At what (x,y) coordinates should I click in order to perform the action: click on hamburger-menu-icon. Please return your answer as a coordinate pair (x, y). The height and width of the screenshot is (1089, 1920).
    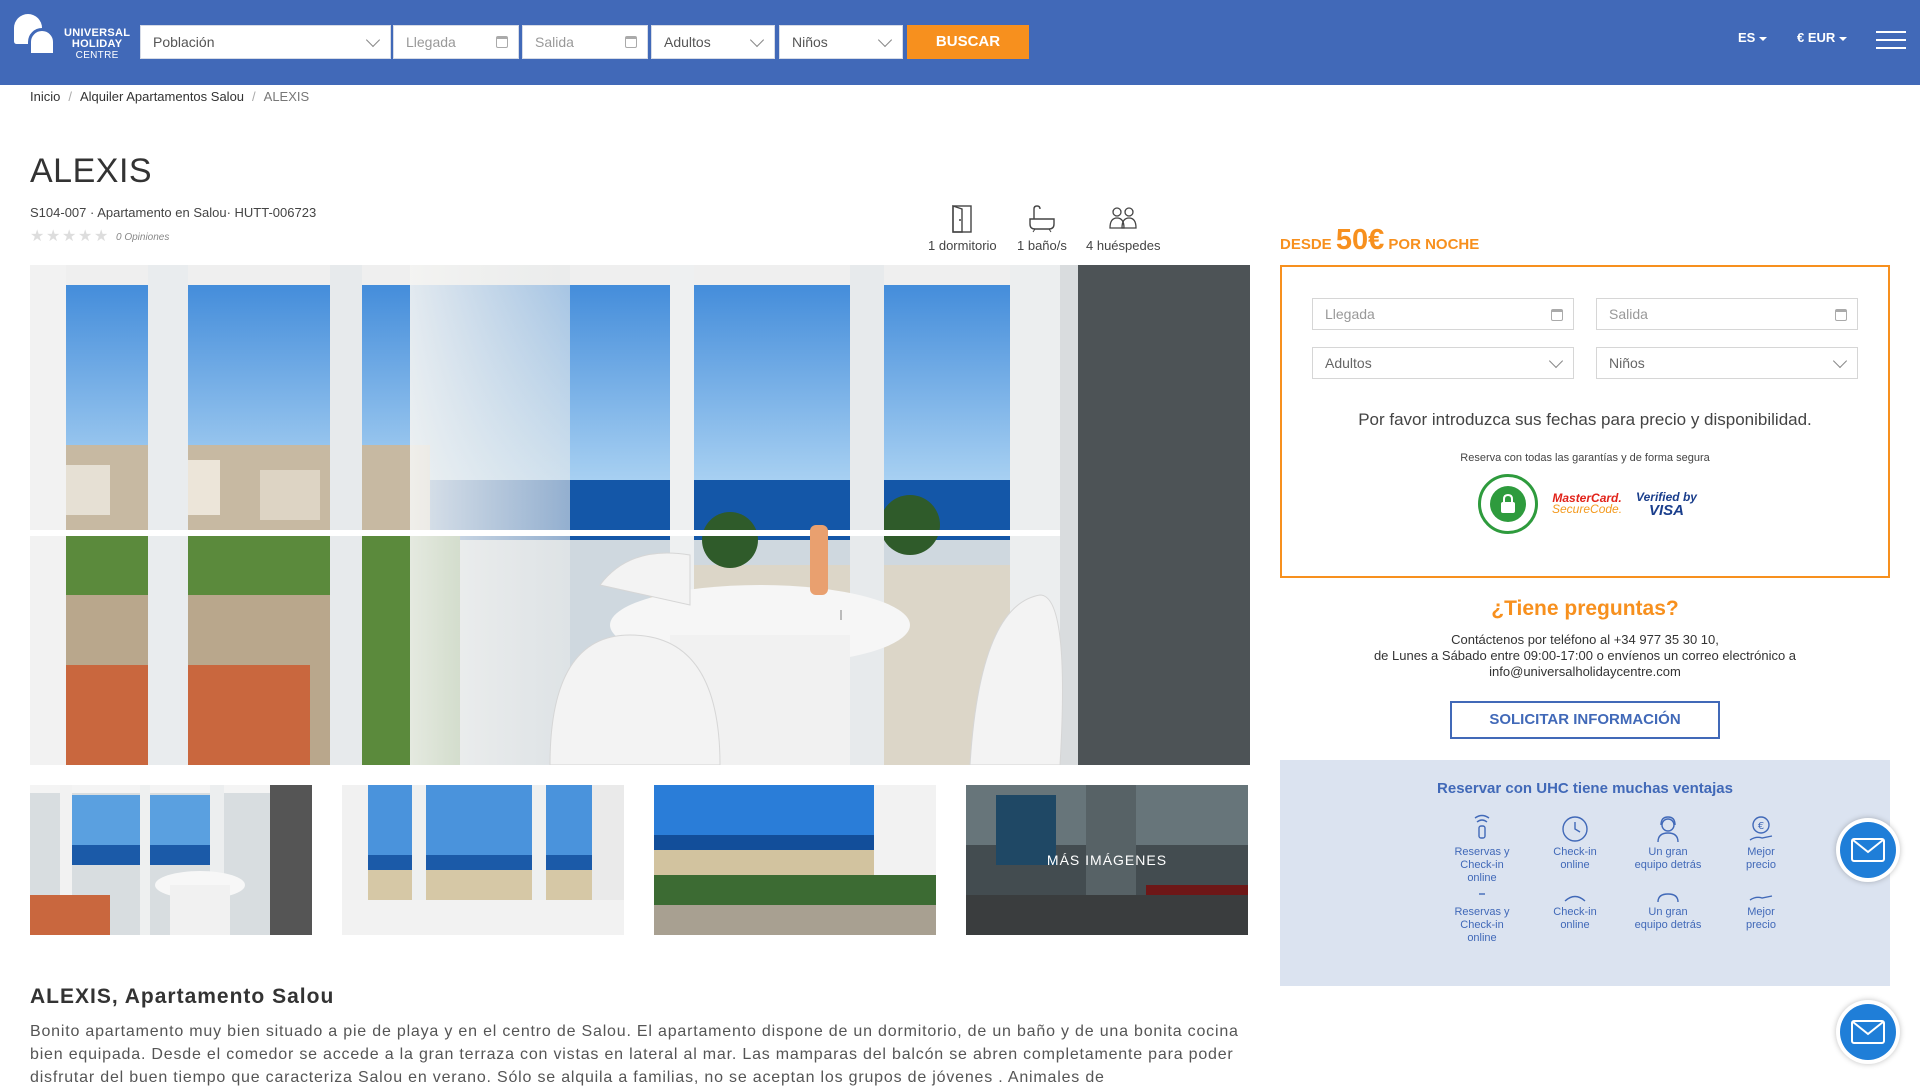
    Looking at the image, I should click on (1891, 41).